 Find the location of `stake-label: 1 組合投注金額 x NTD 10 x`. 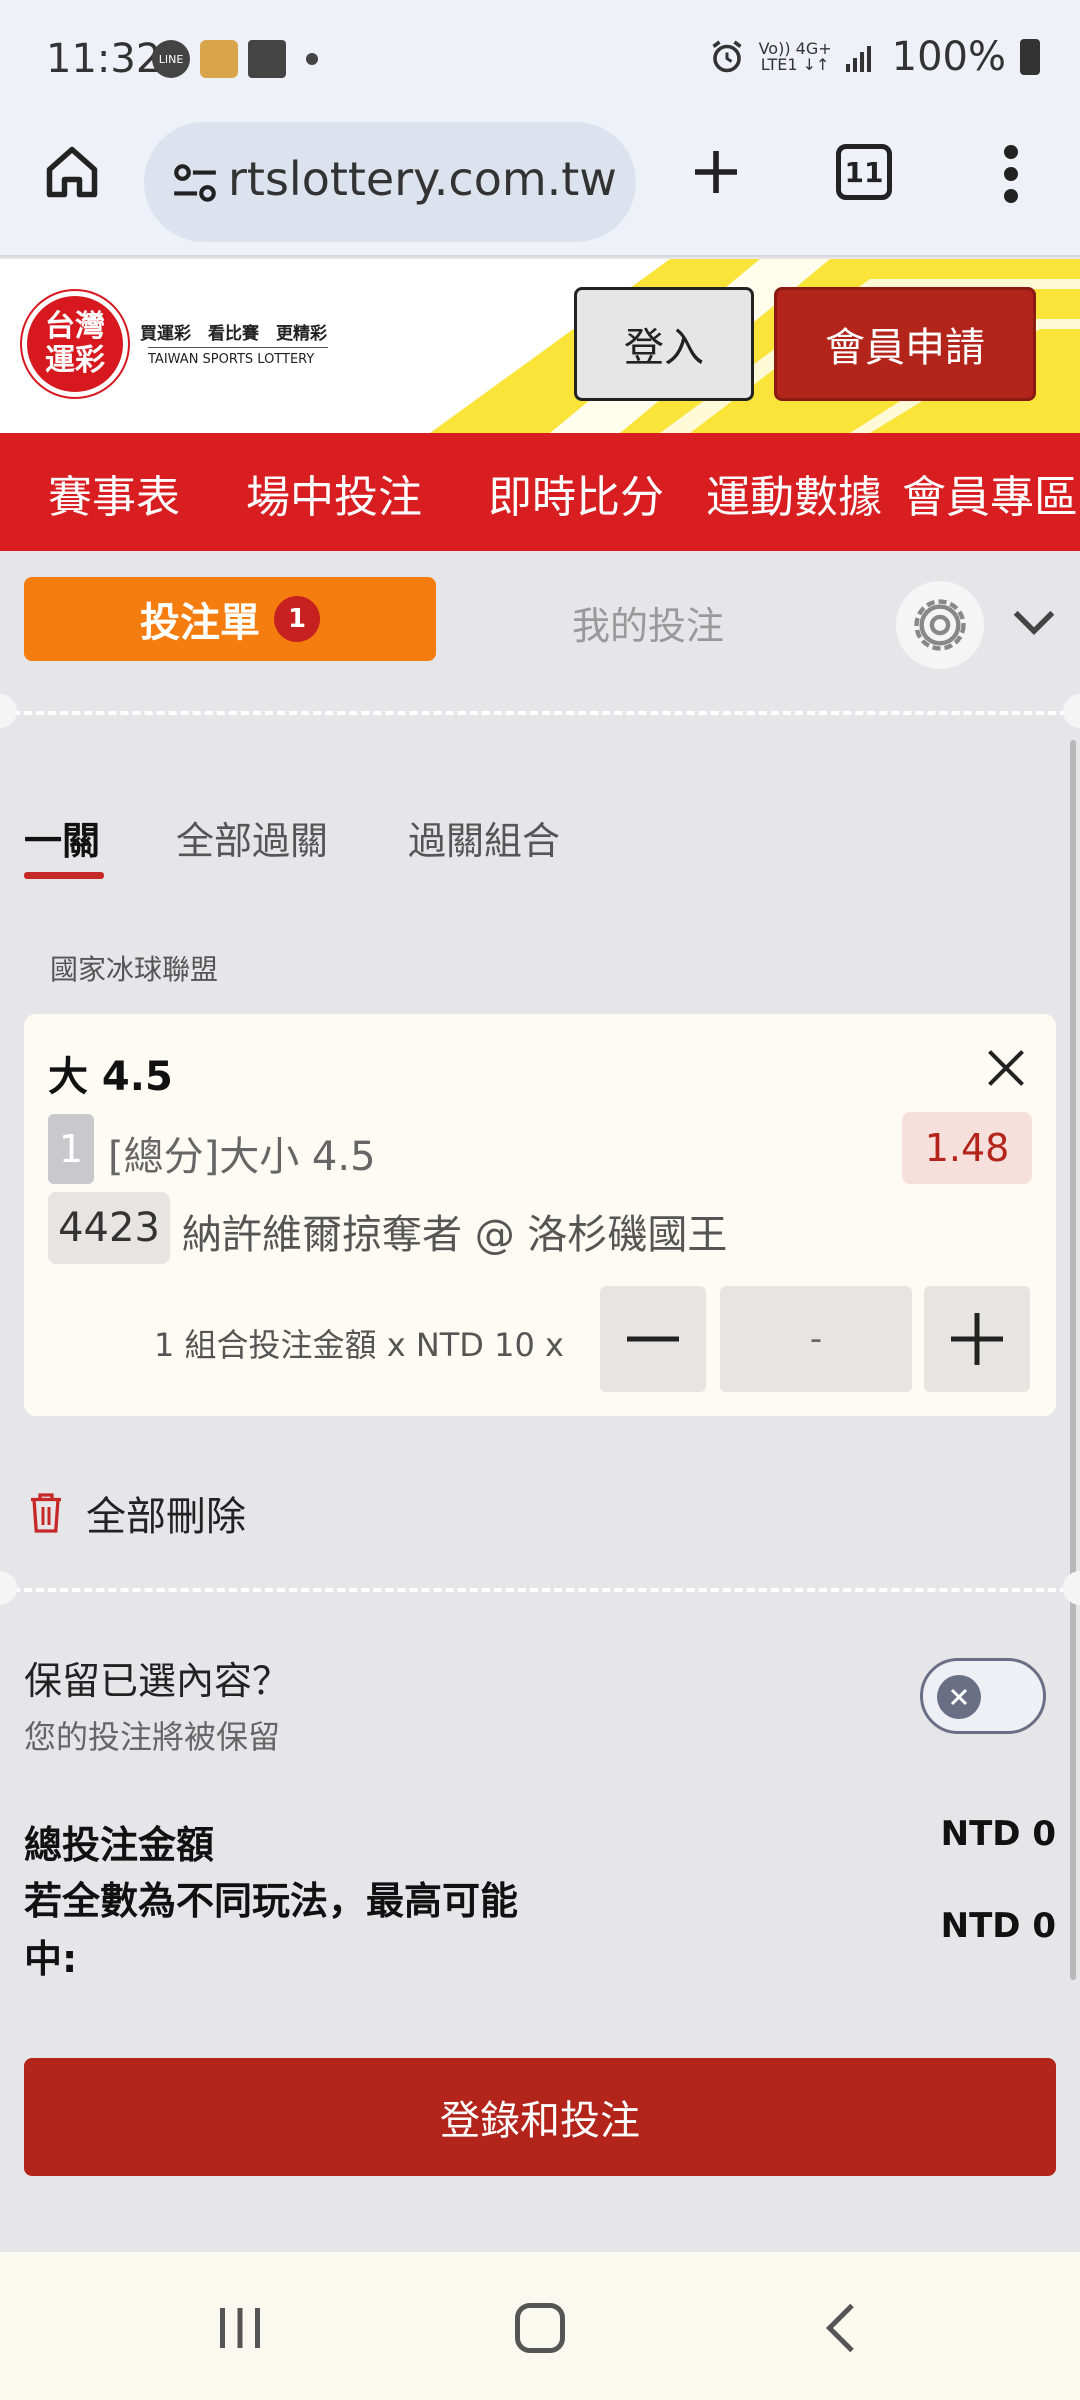

stake-label: 1 組合投注金額 x NTD 10 x is located at coordinates (359, 1345).